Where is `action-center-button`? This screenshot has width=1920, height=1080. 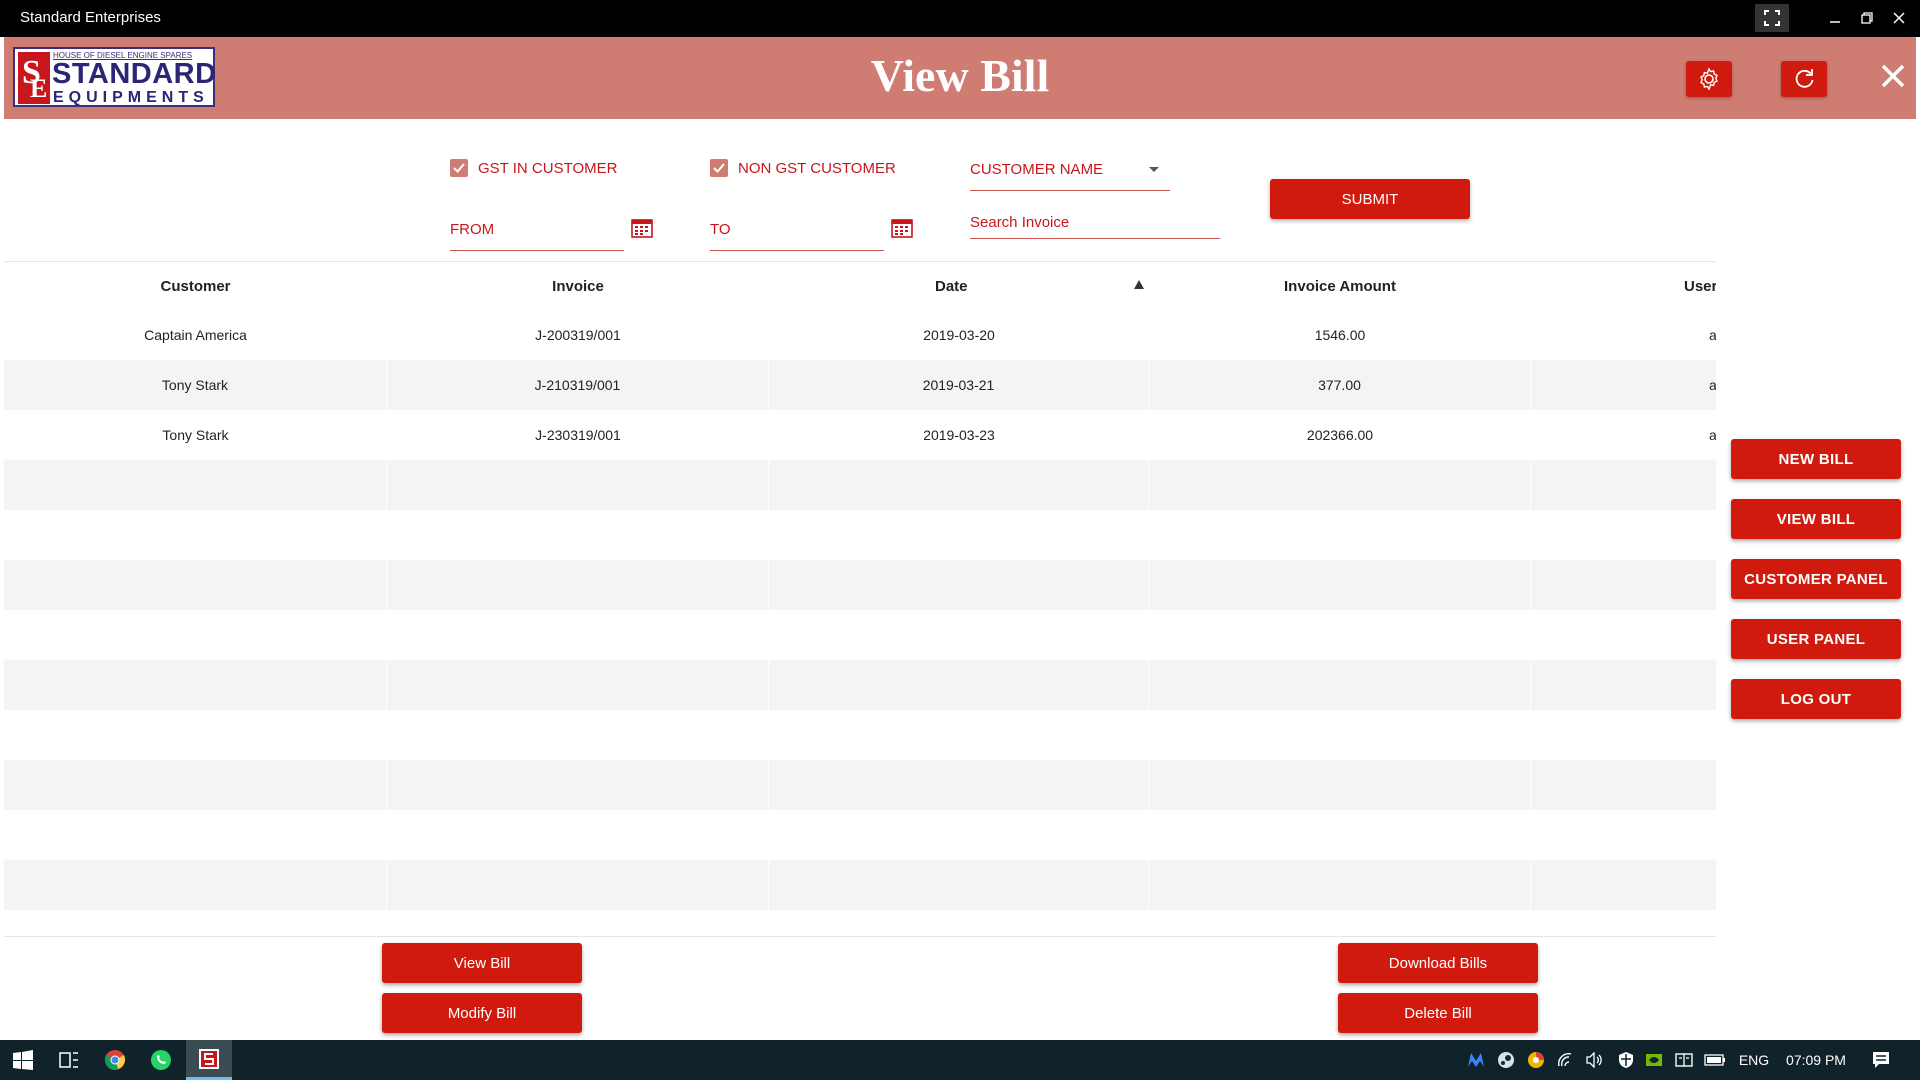 action-center-button is located at coordinates (1881, 1060).